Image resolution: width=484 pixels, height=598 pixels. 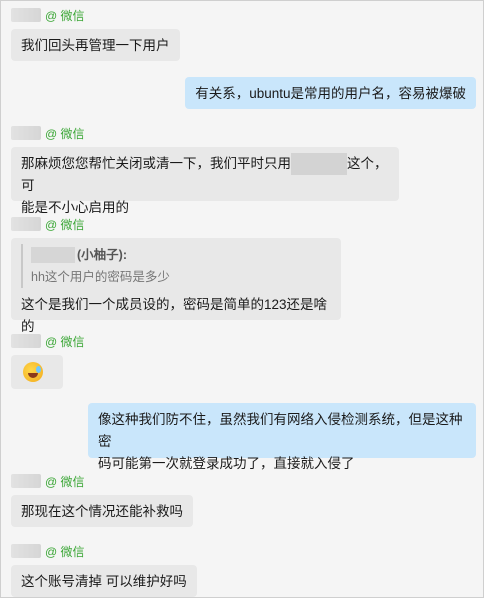 I want to click on incoming-message: 那现在这个情况还能补救吗, so click(x=102, y=511).